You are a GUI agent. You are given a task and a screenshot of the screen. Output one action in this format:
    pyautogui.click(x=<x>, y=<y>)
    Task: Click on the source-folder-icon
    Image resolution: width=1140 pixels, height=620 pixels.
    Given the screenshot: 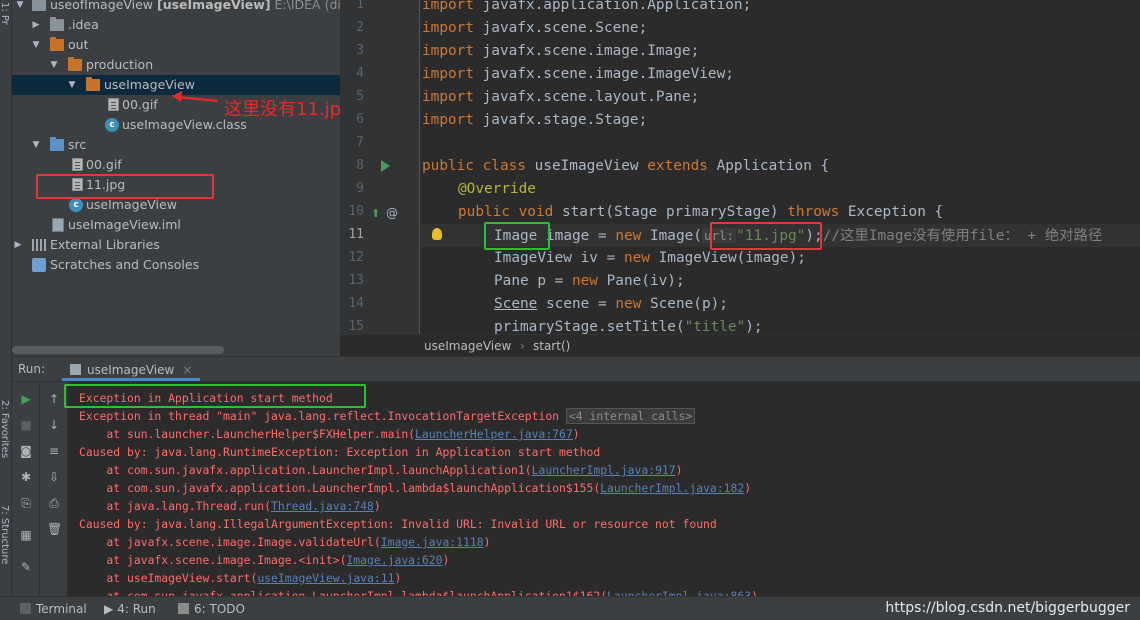 What is the action you would take?
    pyautogui.click(x=57, y=144)
    